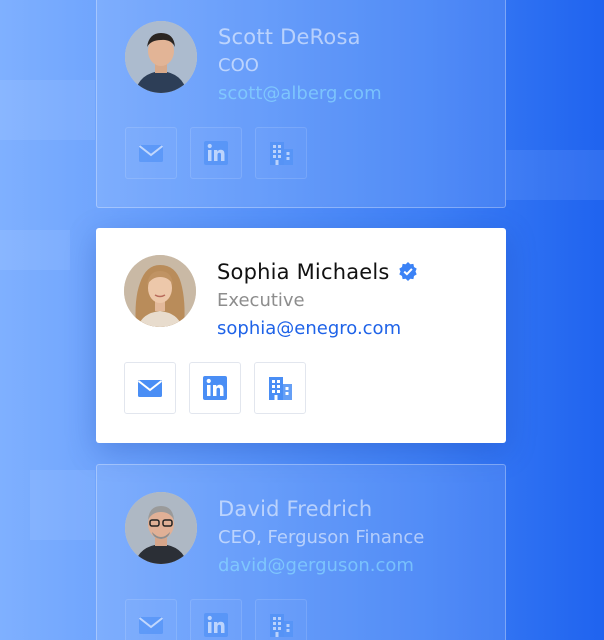 The width and height of the screenshot is (604, 640). I want to click on contact-title: Executive, so click(261, 300).